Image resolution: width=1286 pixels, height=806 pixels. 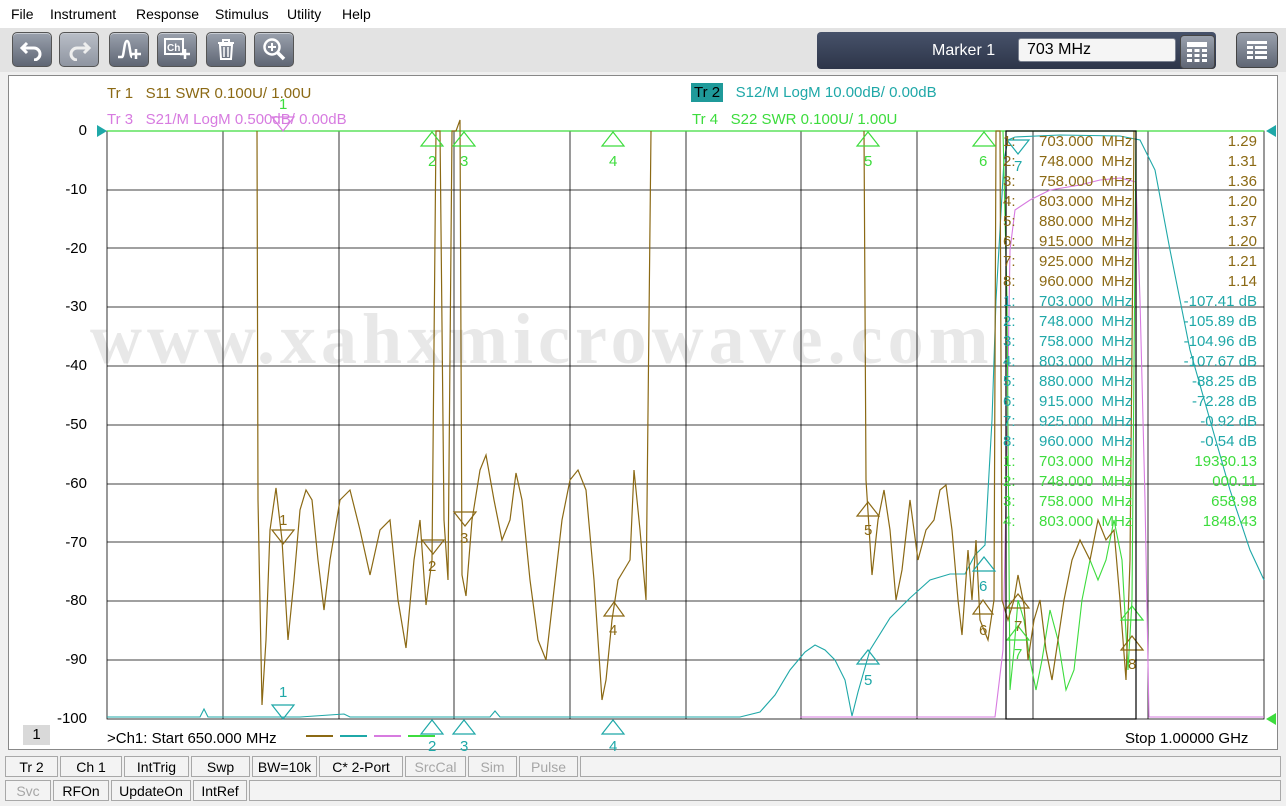 What do you see at coordinates (1234, 501) in the screenshot?
I see `marker-readout-value: 658.98` at bounding box center [1234, 501].